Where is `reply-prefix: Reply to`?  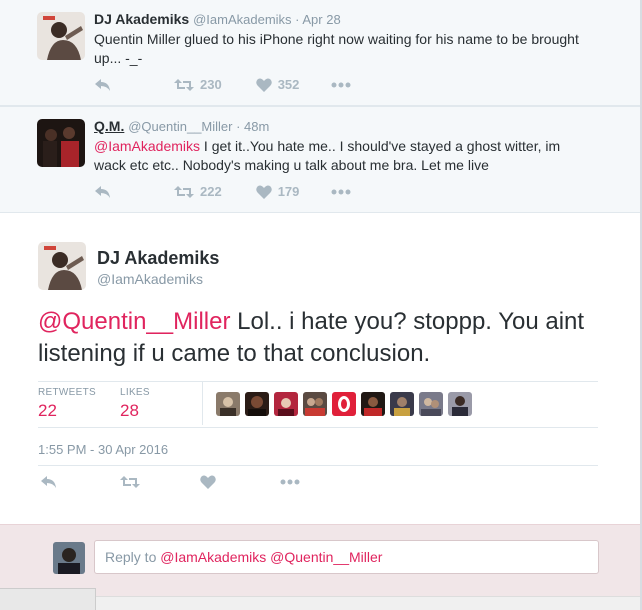
reply-prefix: Reply to is located at coordinates (133, 557).